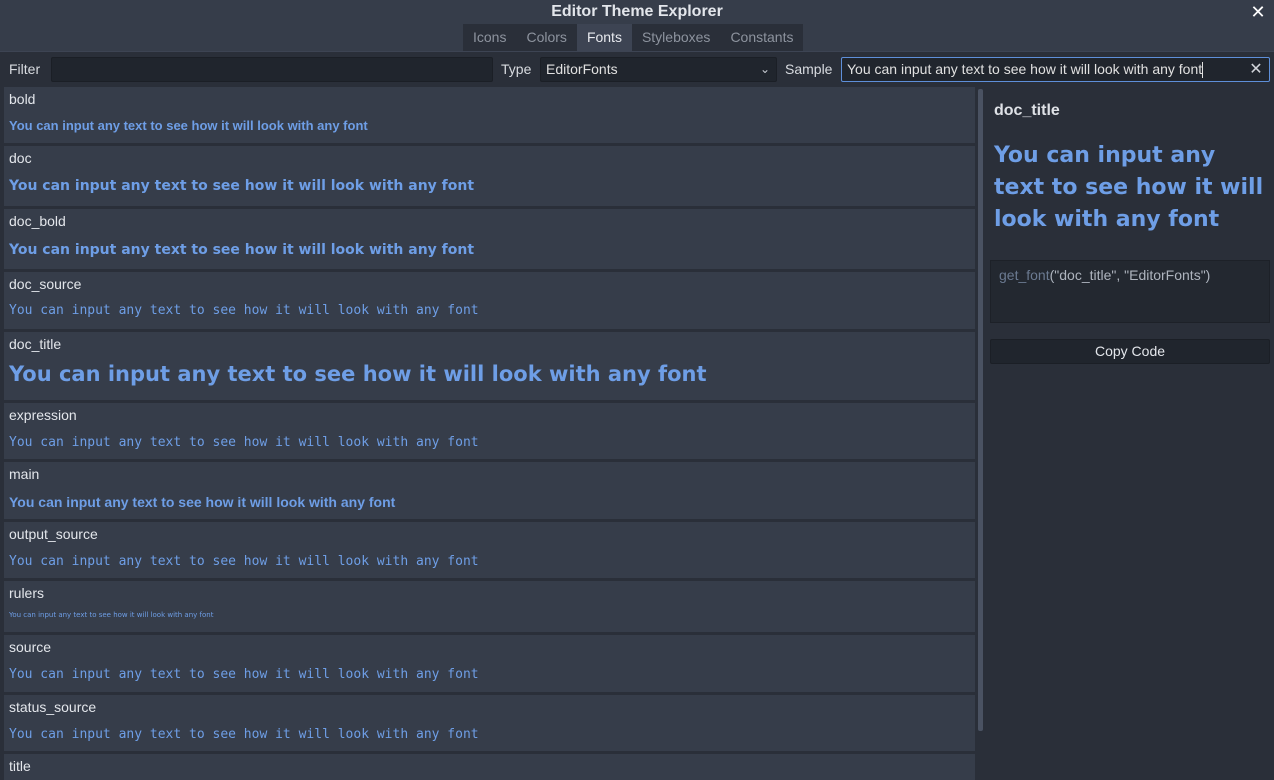 The image size is (1274, 780). Describe the element at coordinates (676, 37) in the screenshot. I see `tab-styleboxes: Styleboxes` at that location.